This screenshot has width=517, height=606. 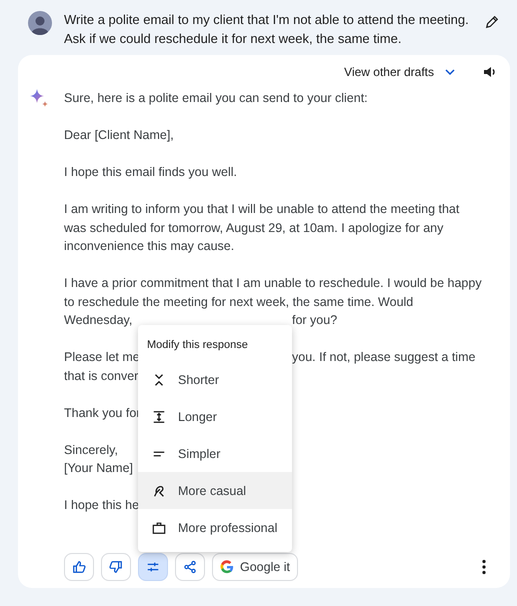 I want to click on dislike-button, so click(x=116, y=567).